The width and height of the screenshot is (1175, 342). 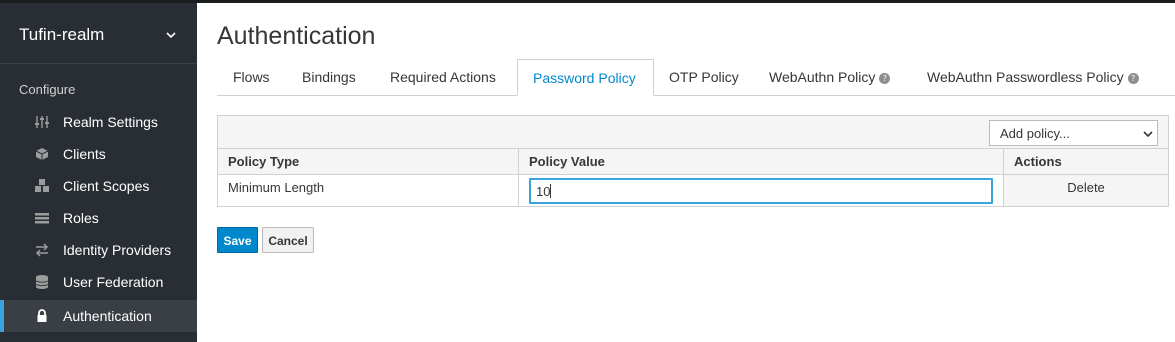 I want to click on tab-label: Password Policy, so click(x=584, y=78).